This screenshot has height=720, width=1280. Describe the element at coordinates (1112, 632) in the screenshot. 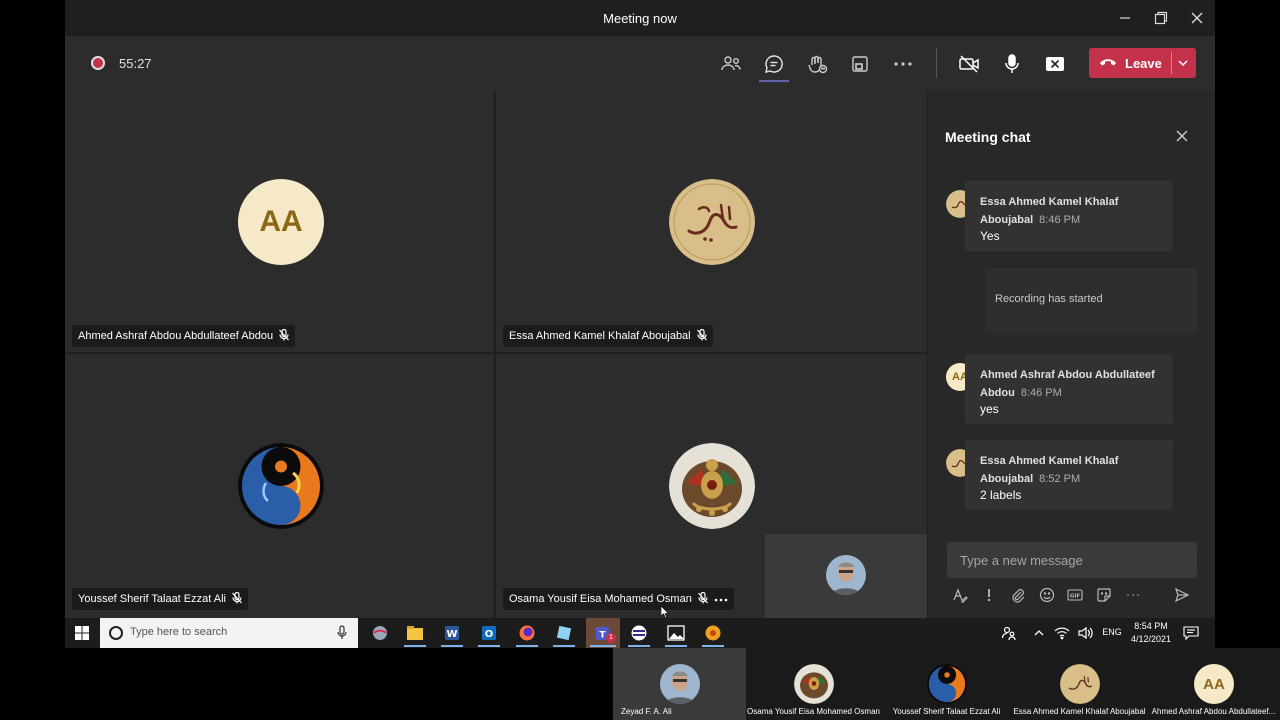

I see `language-indicator: ENG` at that location.